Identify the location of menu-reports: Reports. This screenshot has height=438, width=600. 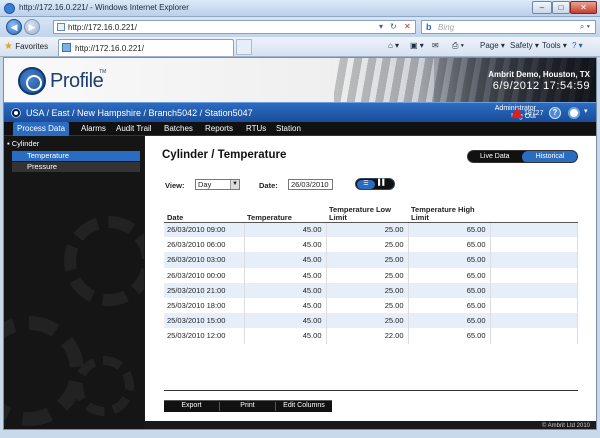
(219, 128).